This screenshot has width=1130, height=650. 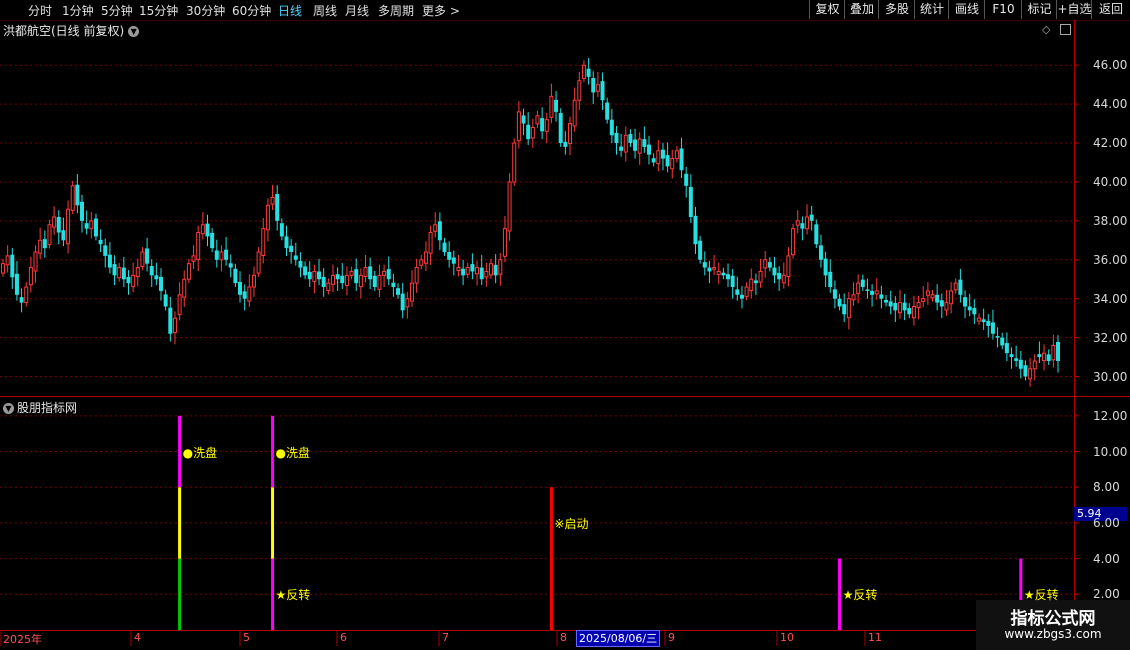 What do you see at coordinates (205, 10) in the screenshot?
I see `period-tab-4: 30分钟` at bounding box center [205, 10].